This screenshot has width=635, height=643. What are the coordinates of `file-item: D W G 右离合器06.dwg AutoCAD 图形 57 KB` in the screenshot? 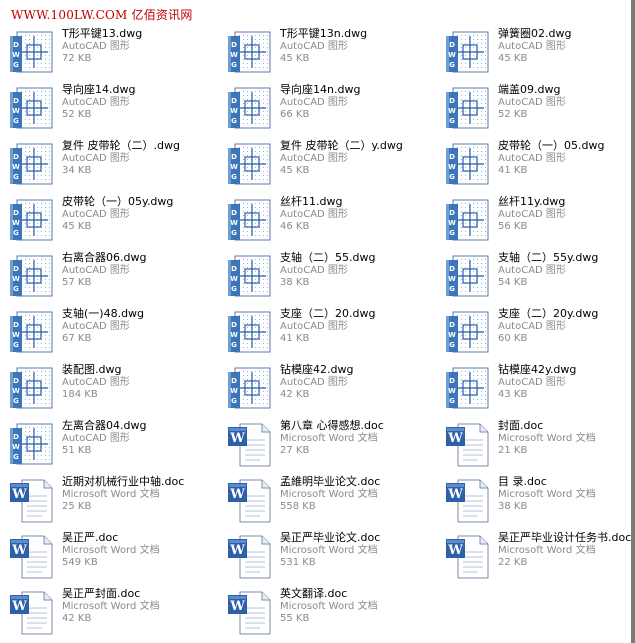 It's located at (105, 277).